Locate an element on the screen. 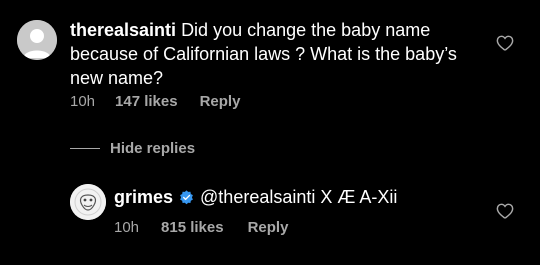 The width and height of the screenshot is (540, 265). reply-avatar is located at coordinates (88, 202).